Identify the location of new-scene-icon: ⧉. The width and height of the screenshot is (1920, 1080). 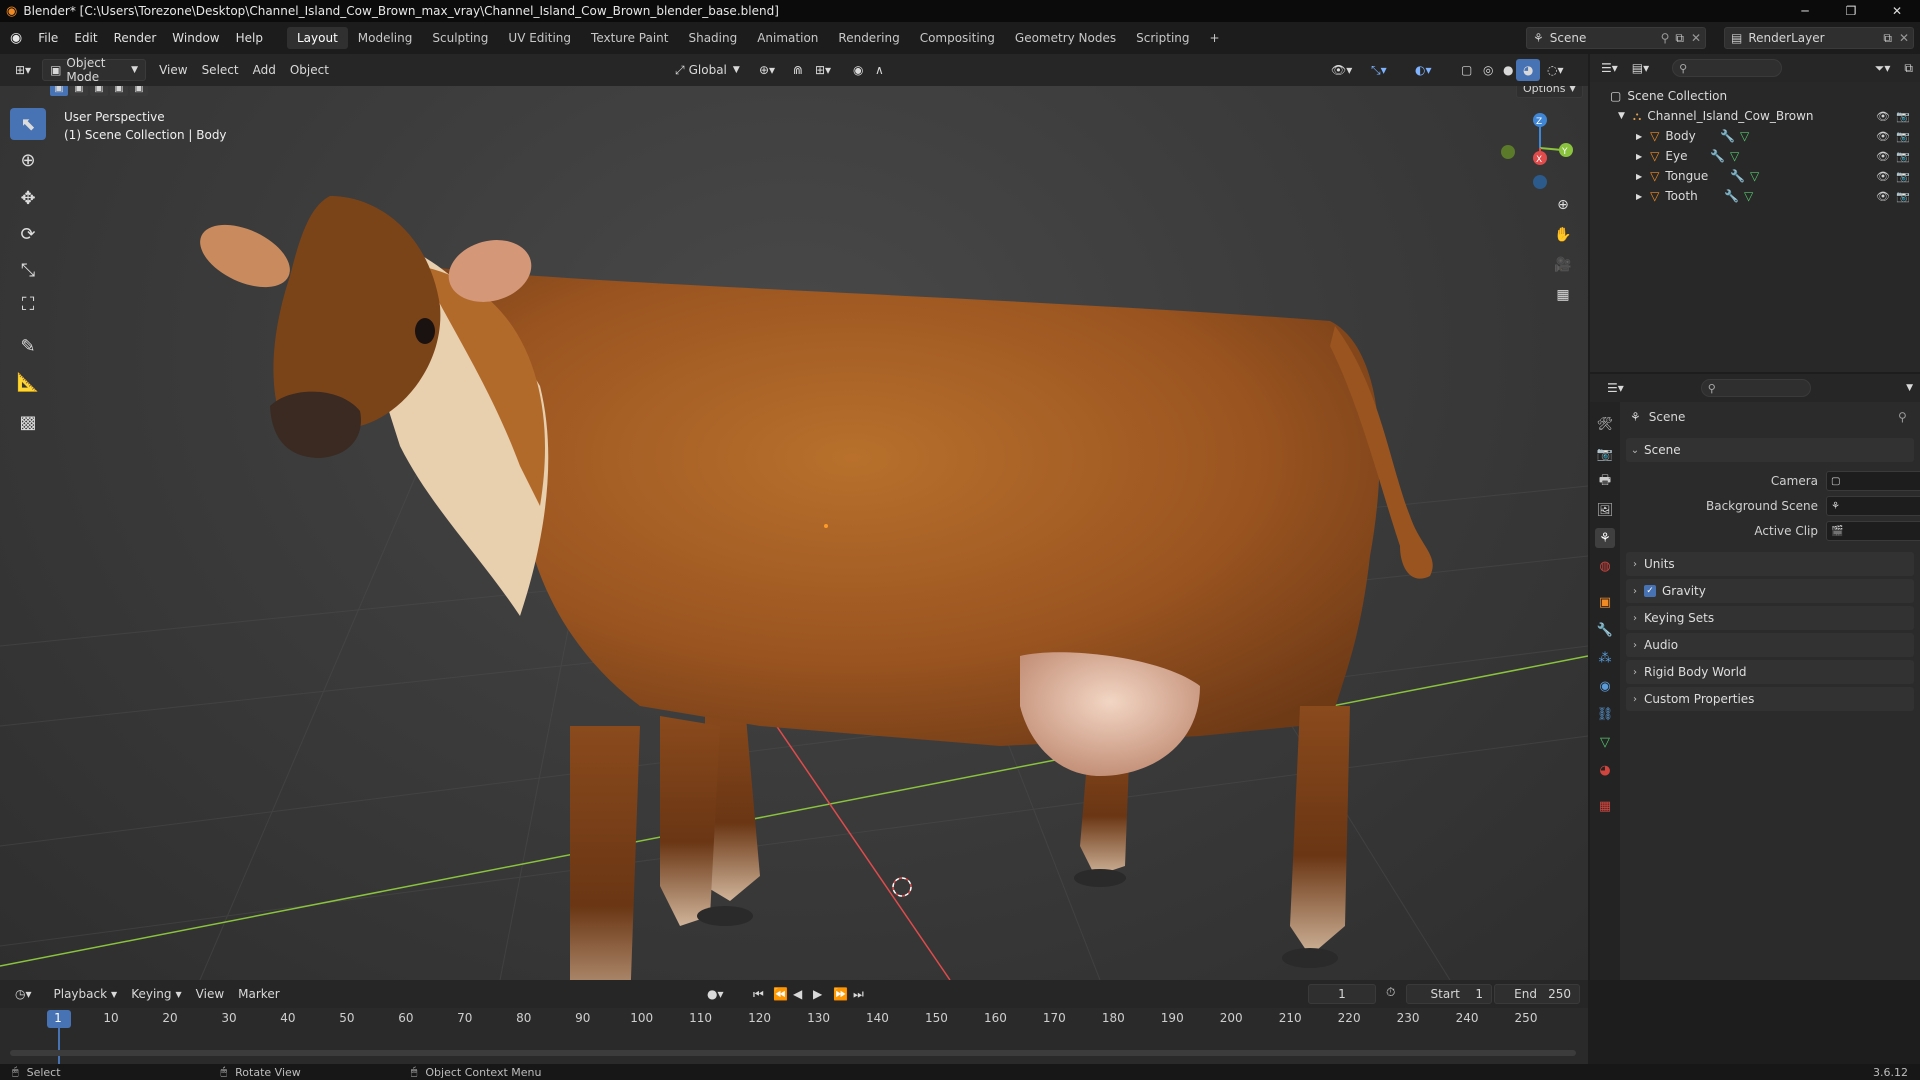
(1679, 38).